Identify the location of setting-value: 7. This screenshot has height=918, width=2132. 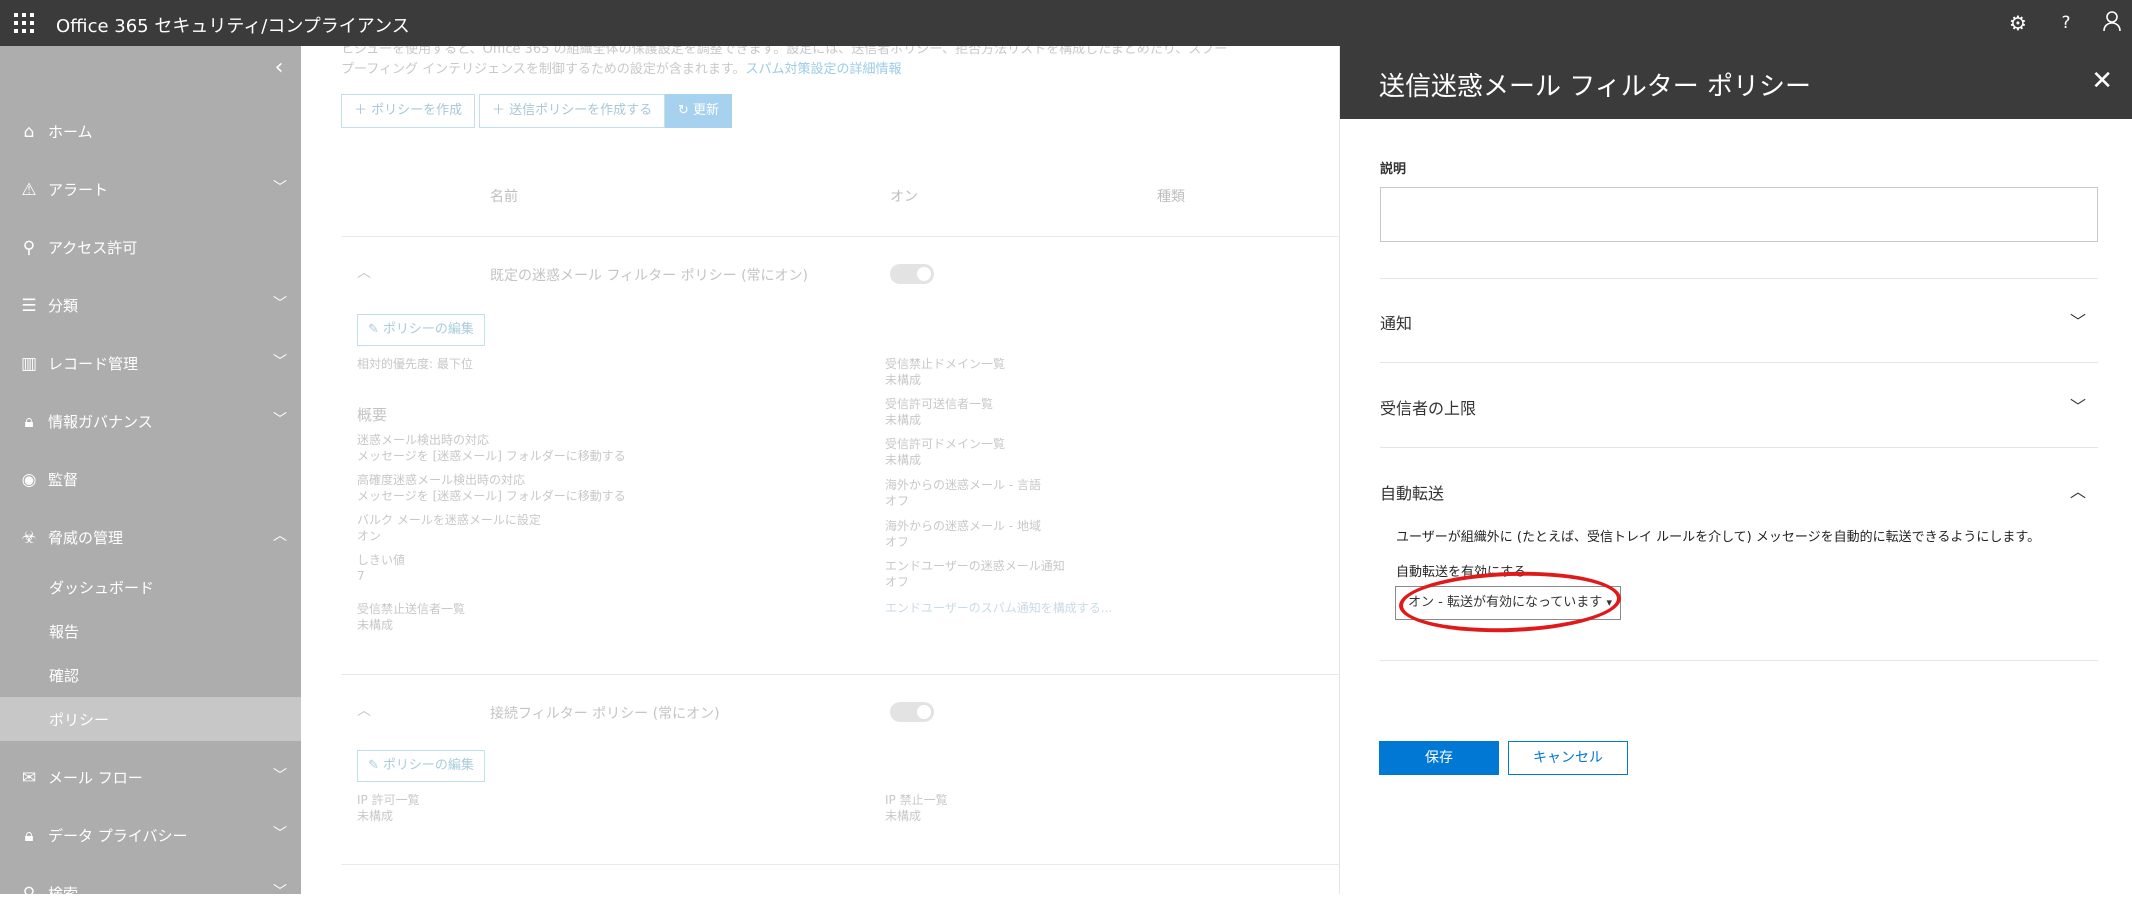
(361, 576).